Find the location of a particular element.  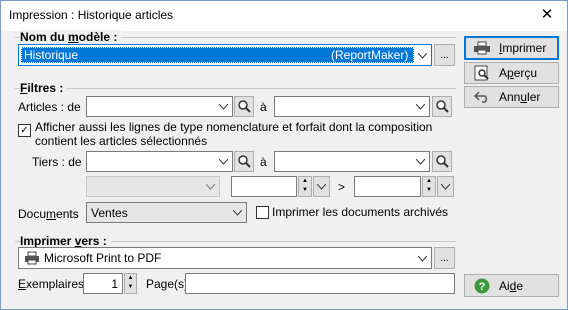

tiers-from-search-button is located at coordinates (244, 161).